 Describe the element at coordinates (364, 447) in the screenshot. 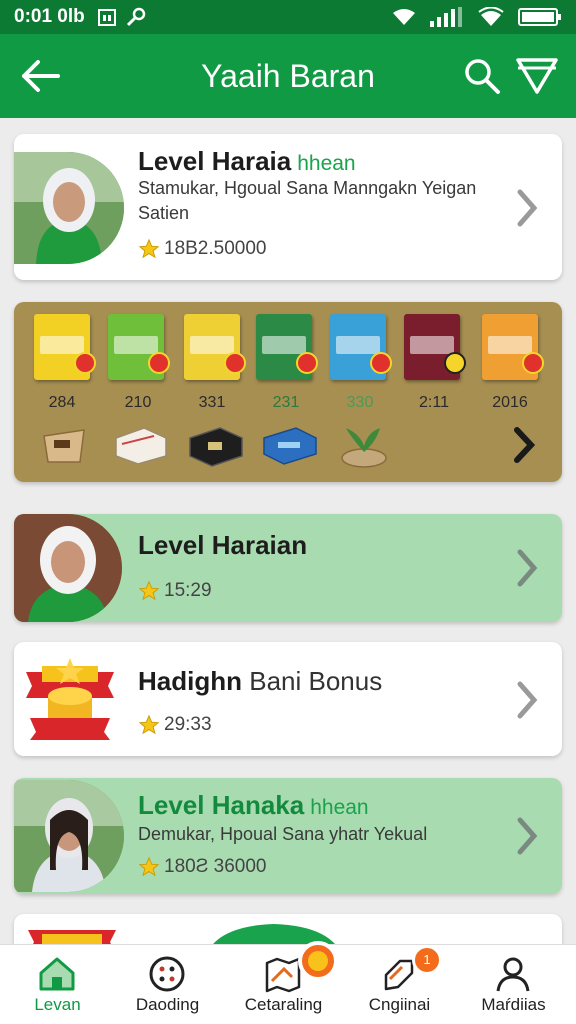

I see `plant-item` at that location.